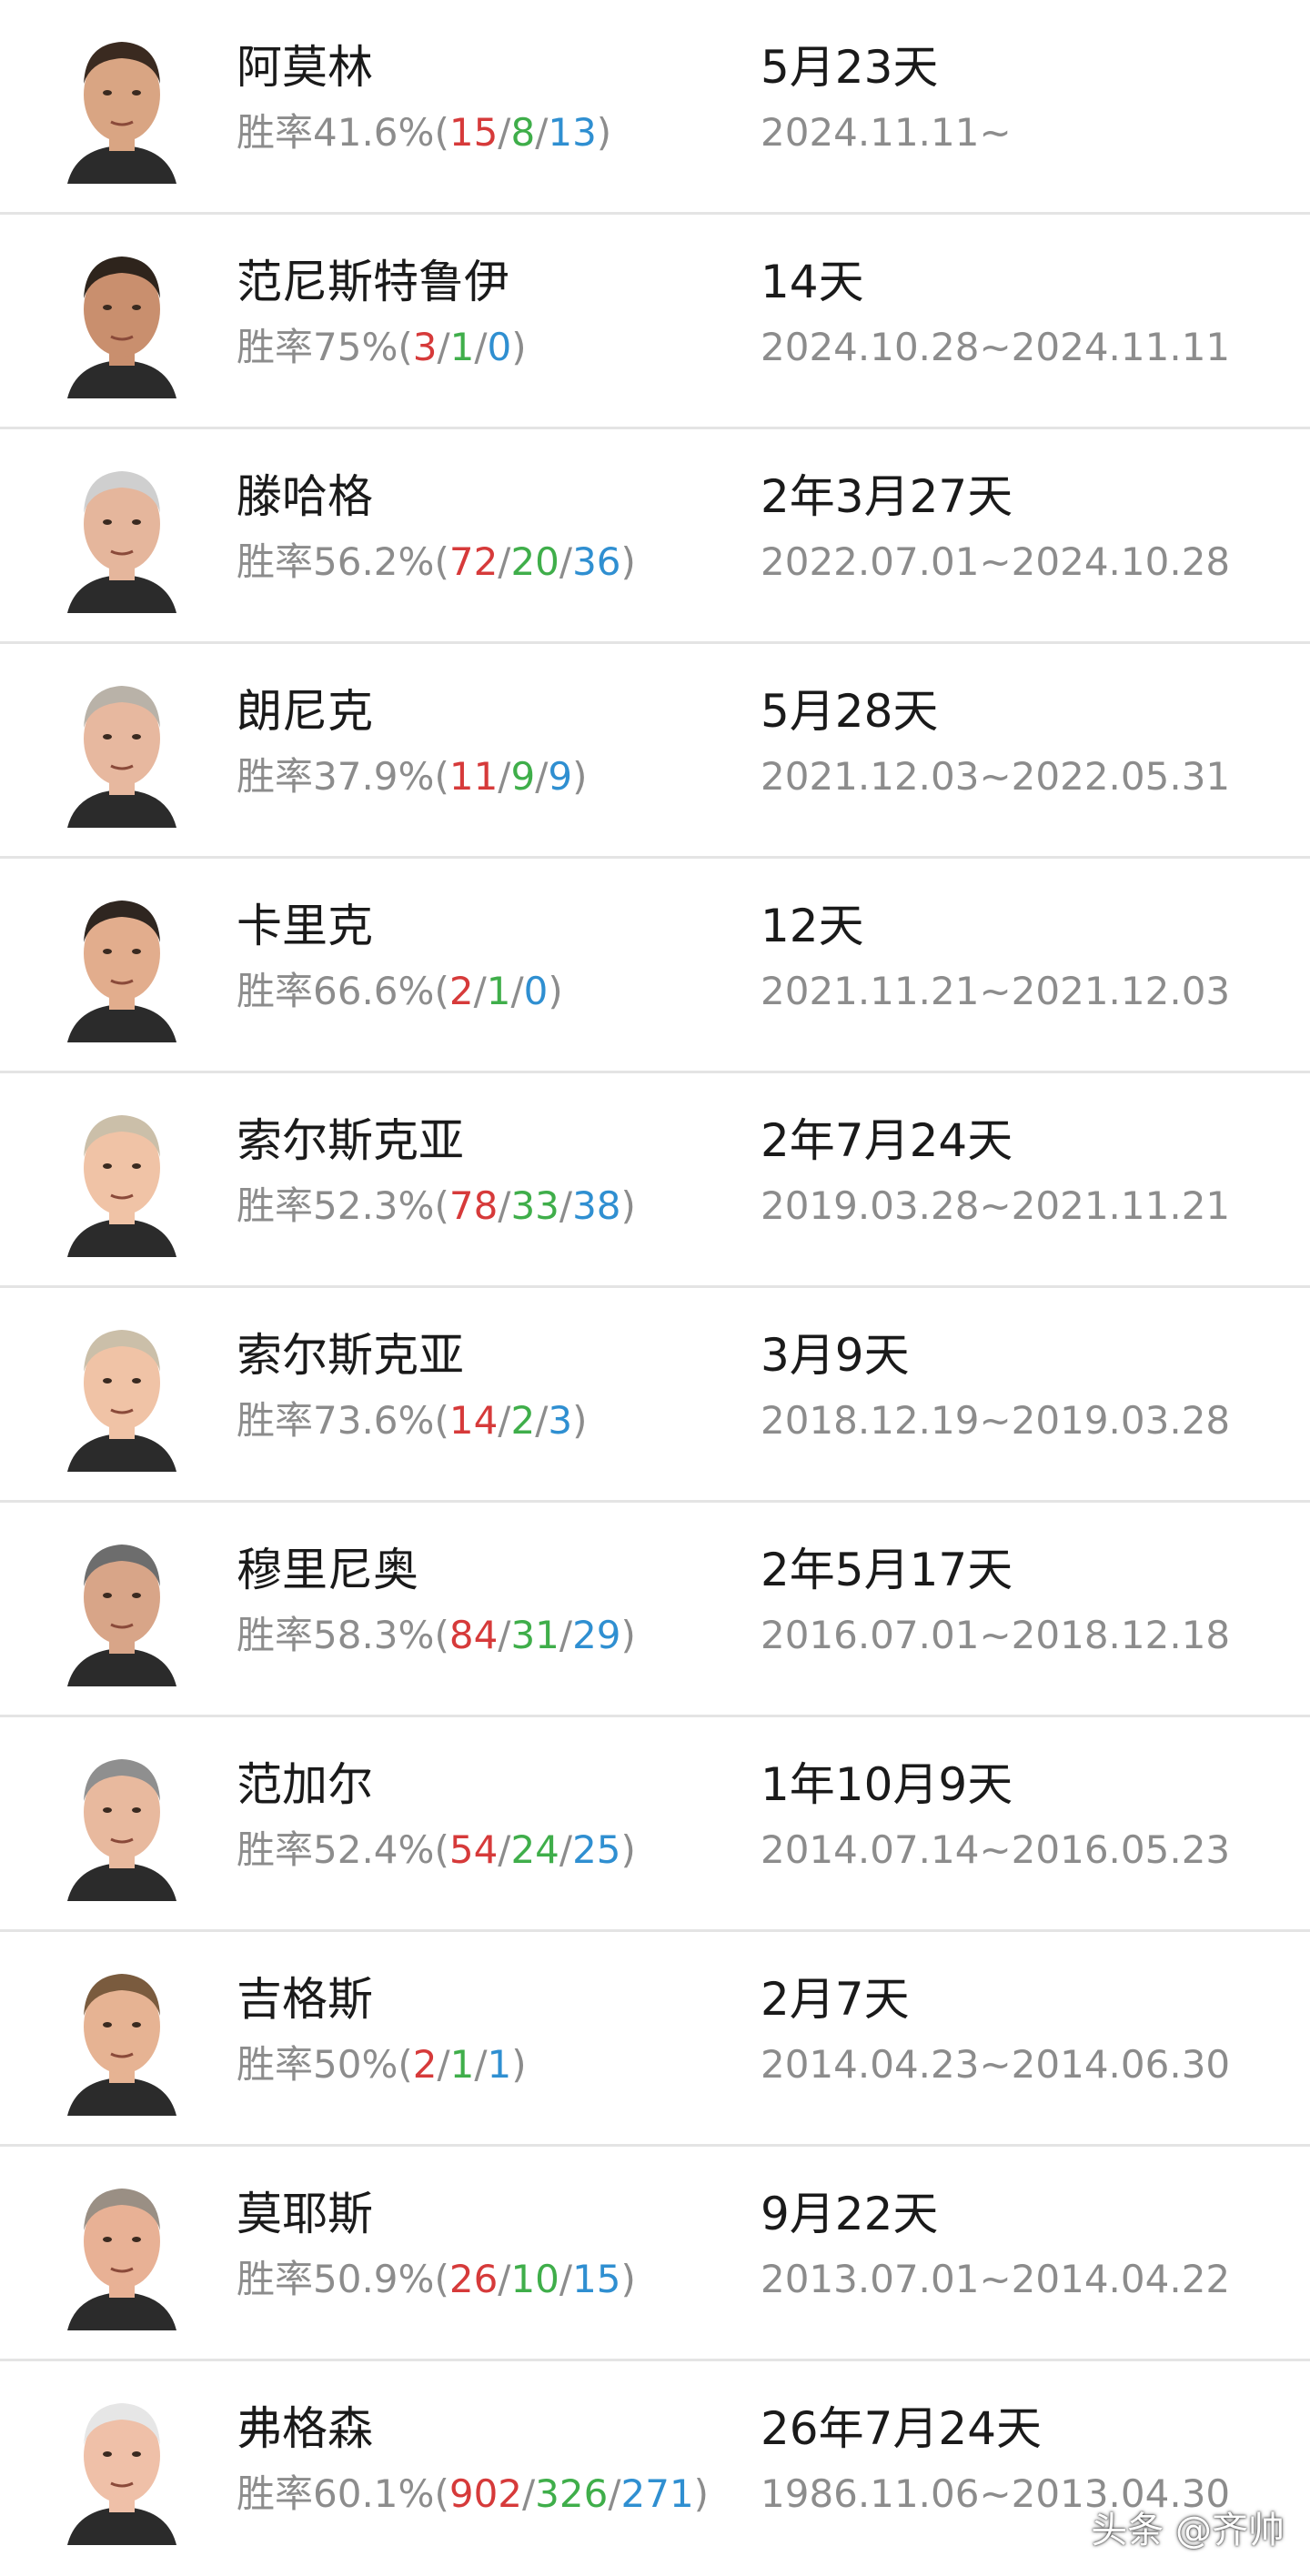 The height and width of the screenshot is (2576, 1310). What do you see at coordinates (523, 1420) in the screenshot?
I see `draws-count: 2` at bounding box center [523, 1420].